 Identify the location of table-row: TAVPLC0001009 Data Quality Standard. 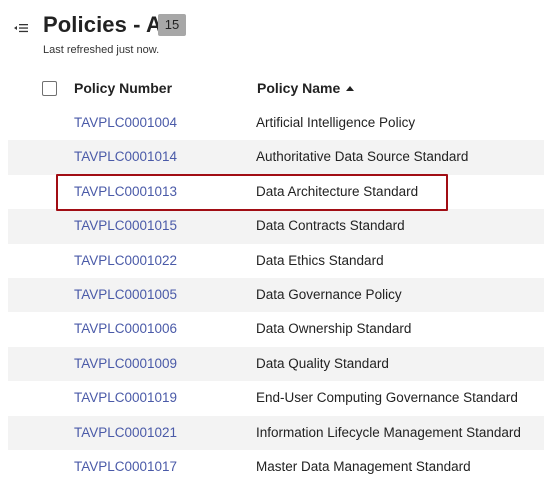
(276, 364).